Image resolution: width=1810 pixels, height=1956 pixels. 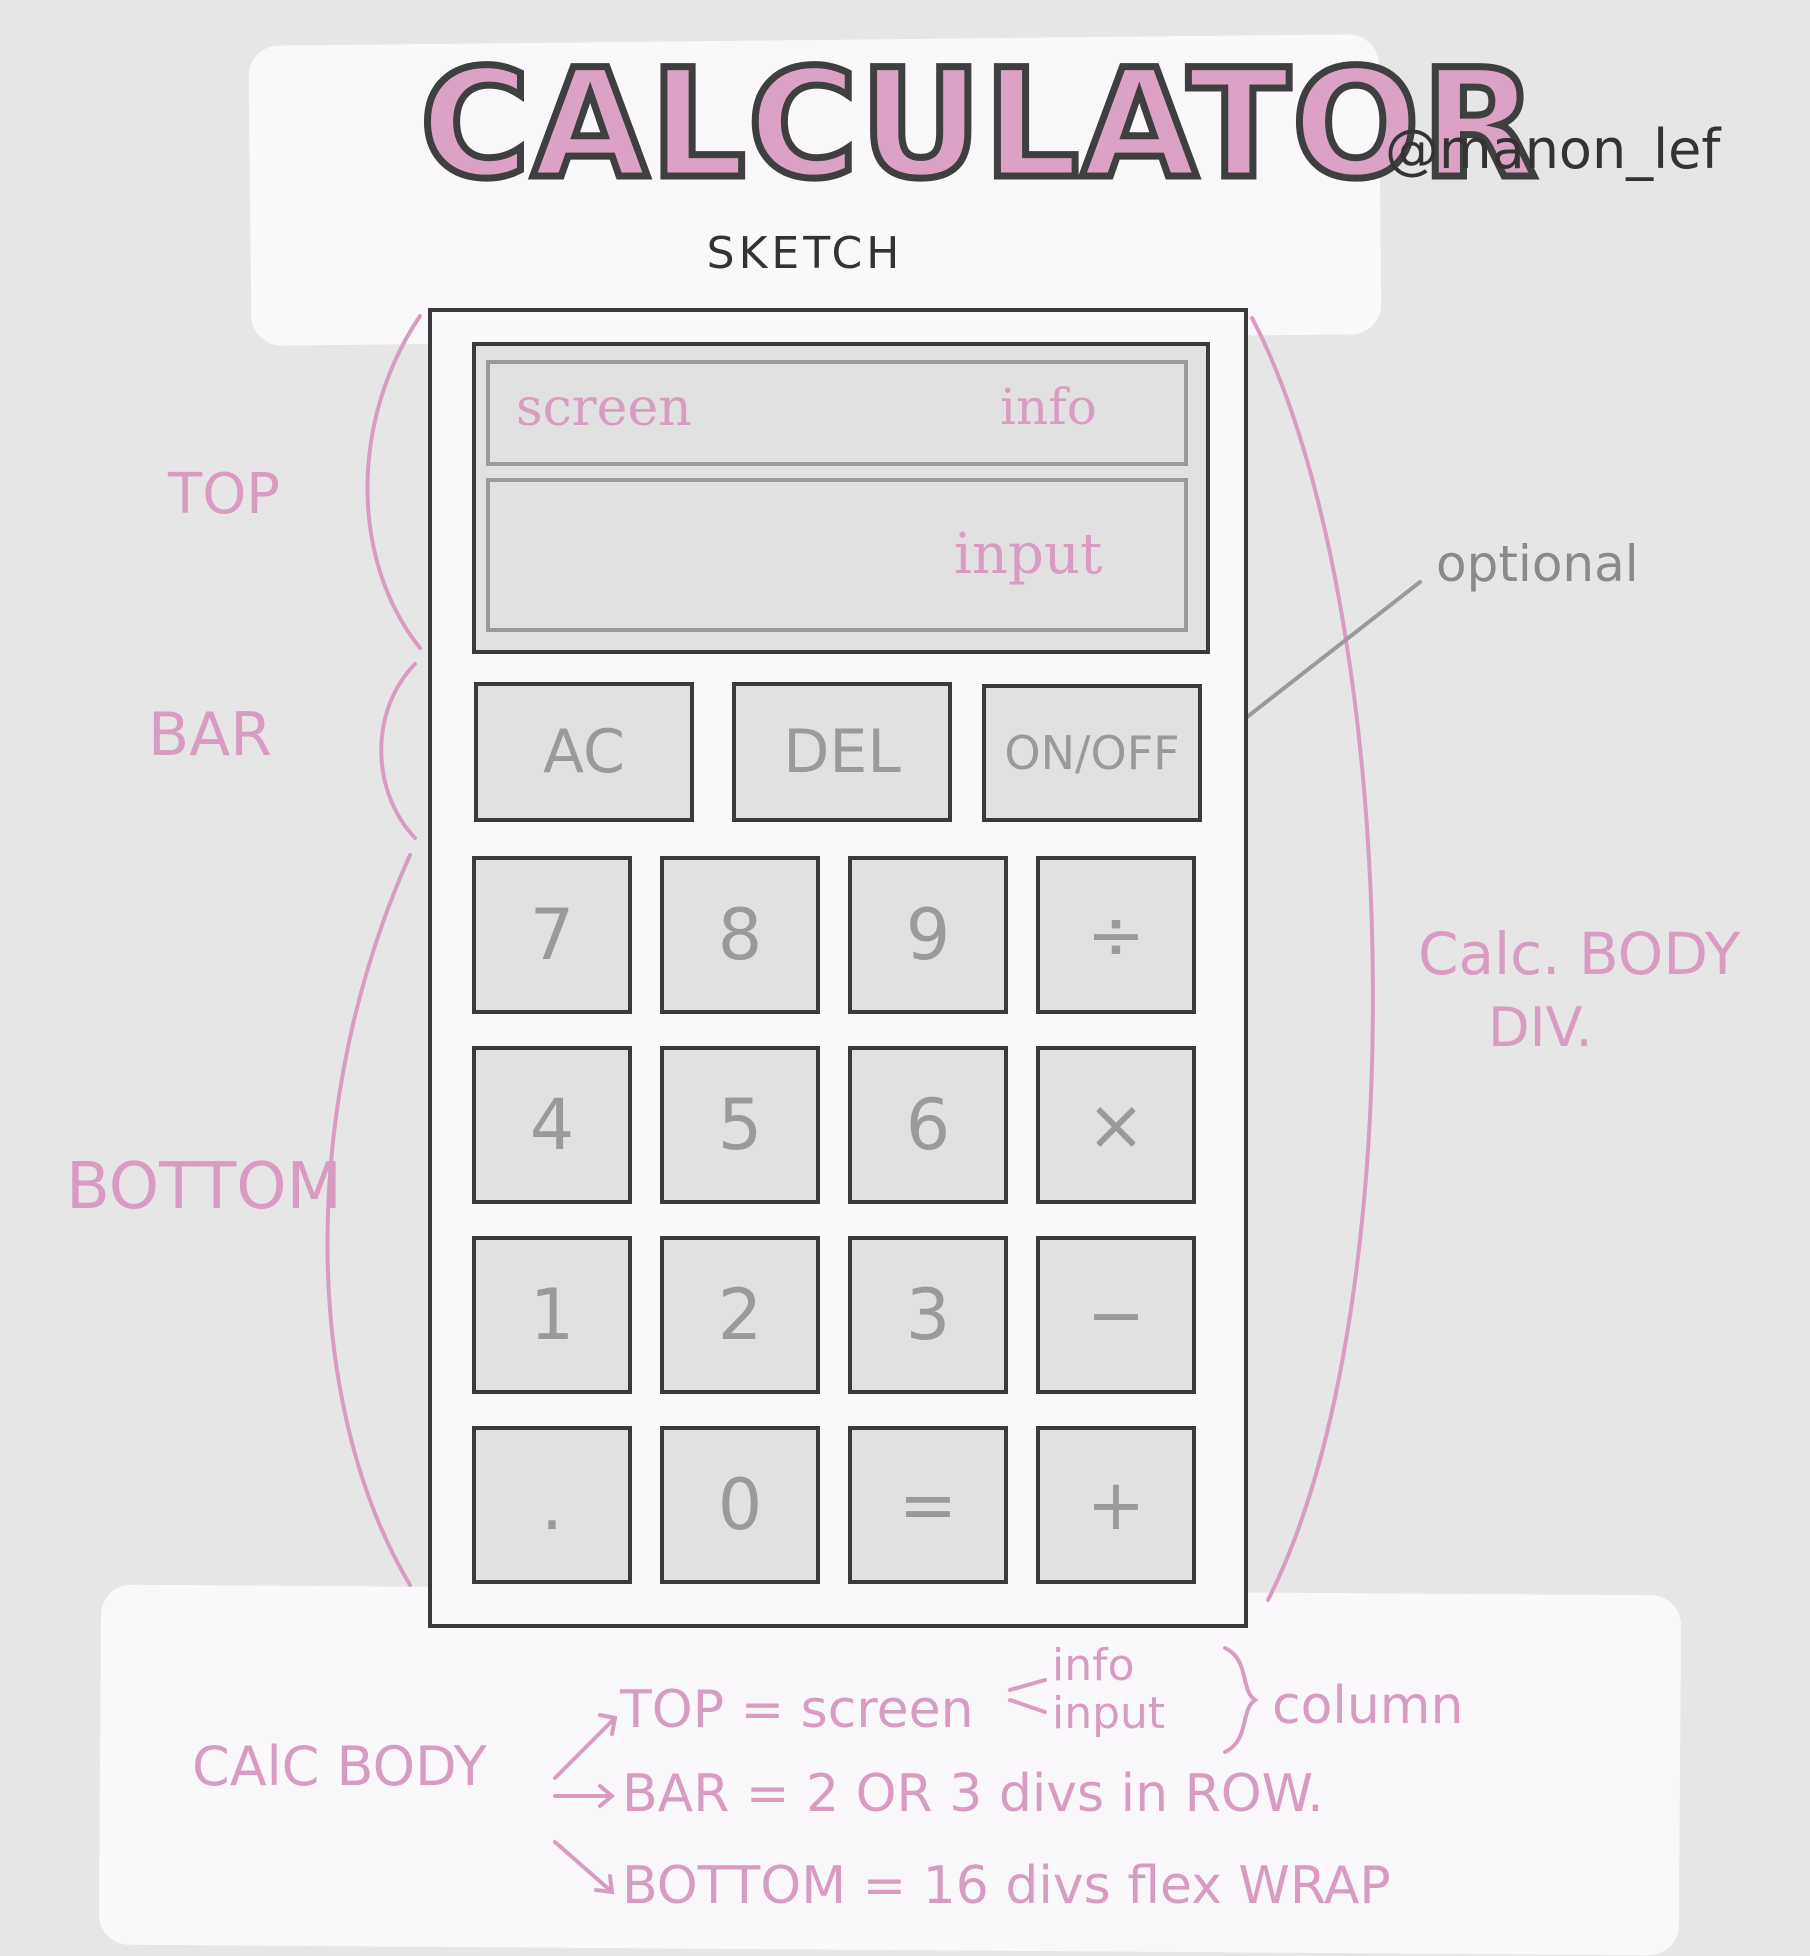 I want to click on del-button: DEL, so click(x=842, y=752).